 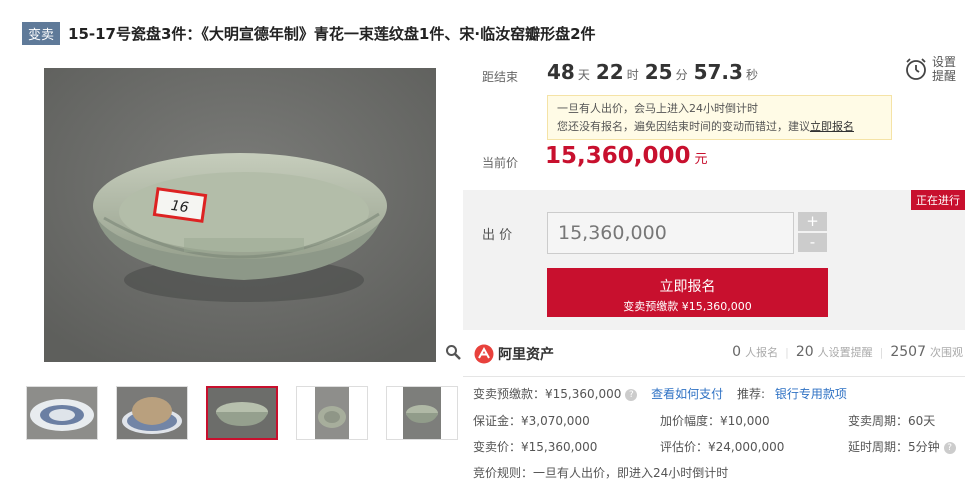 What do you see at coordinates (751, 394) in the screenshot?
I see `recommend-label: 推荐:` at bounding box center [751, 394].